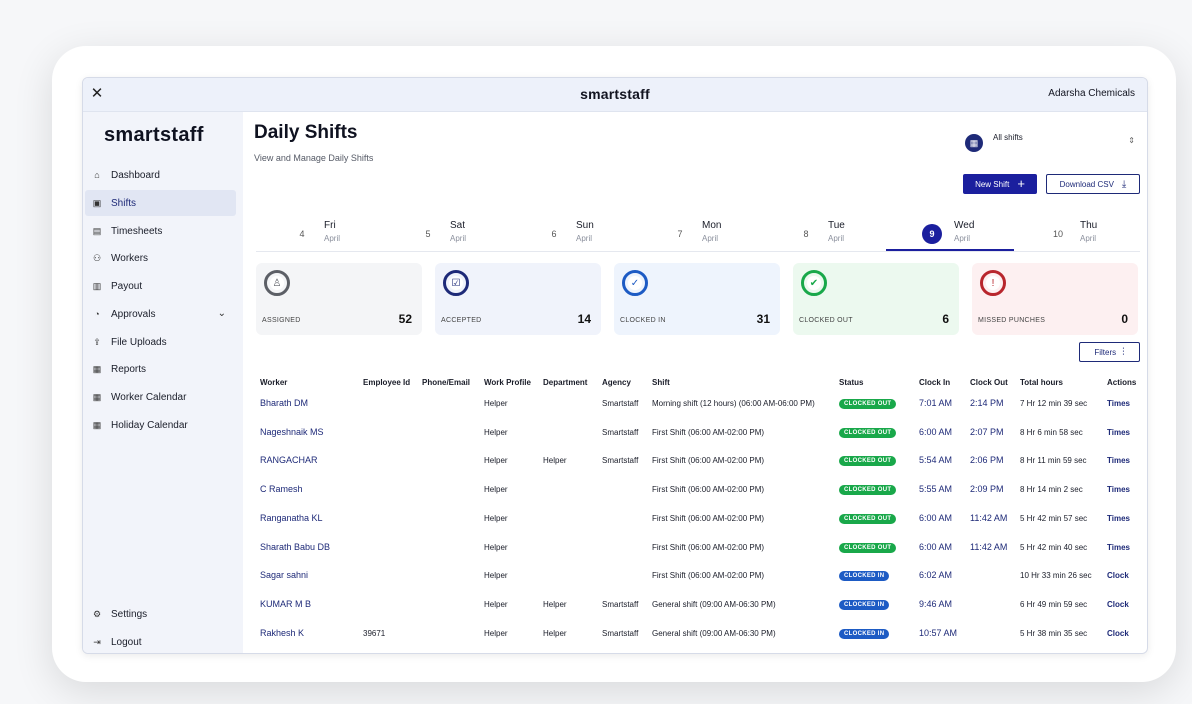 The image size is (1192, 704). I want to click on day-number: 5, so click(428, 234).